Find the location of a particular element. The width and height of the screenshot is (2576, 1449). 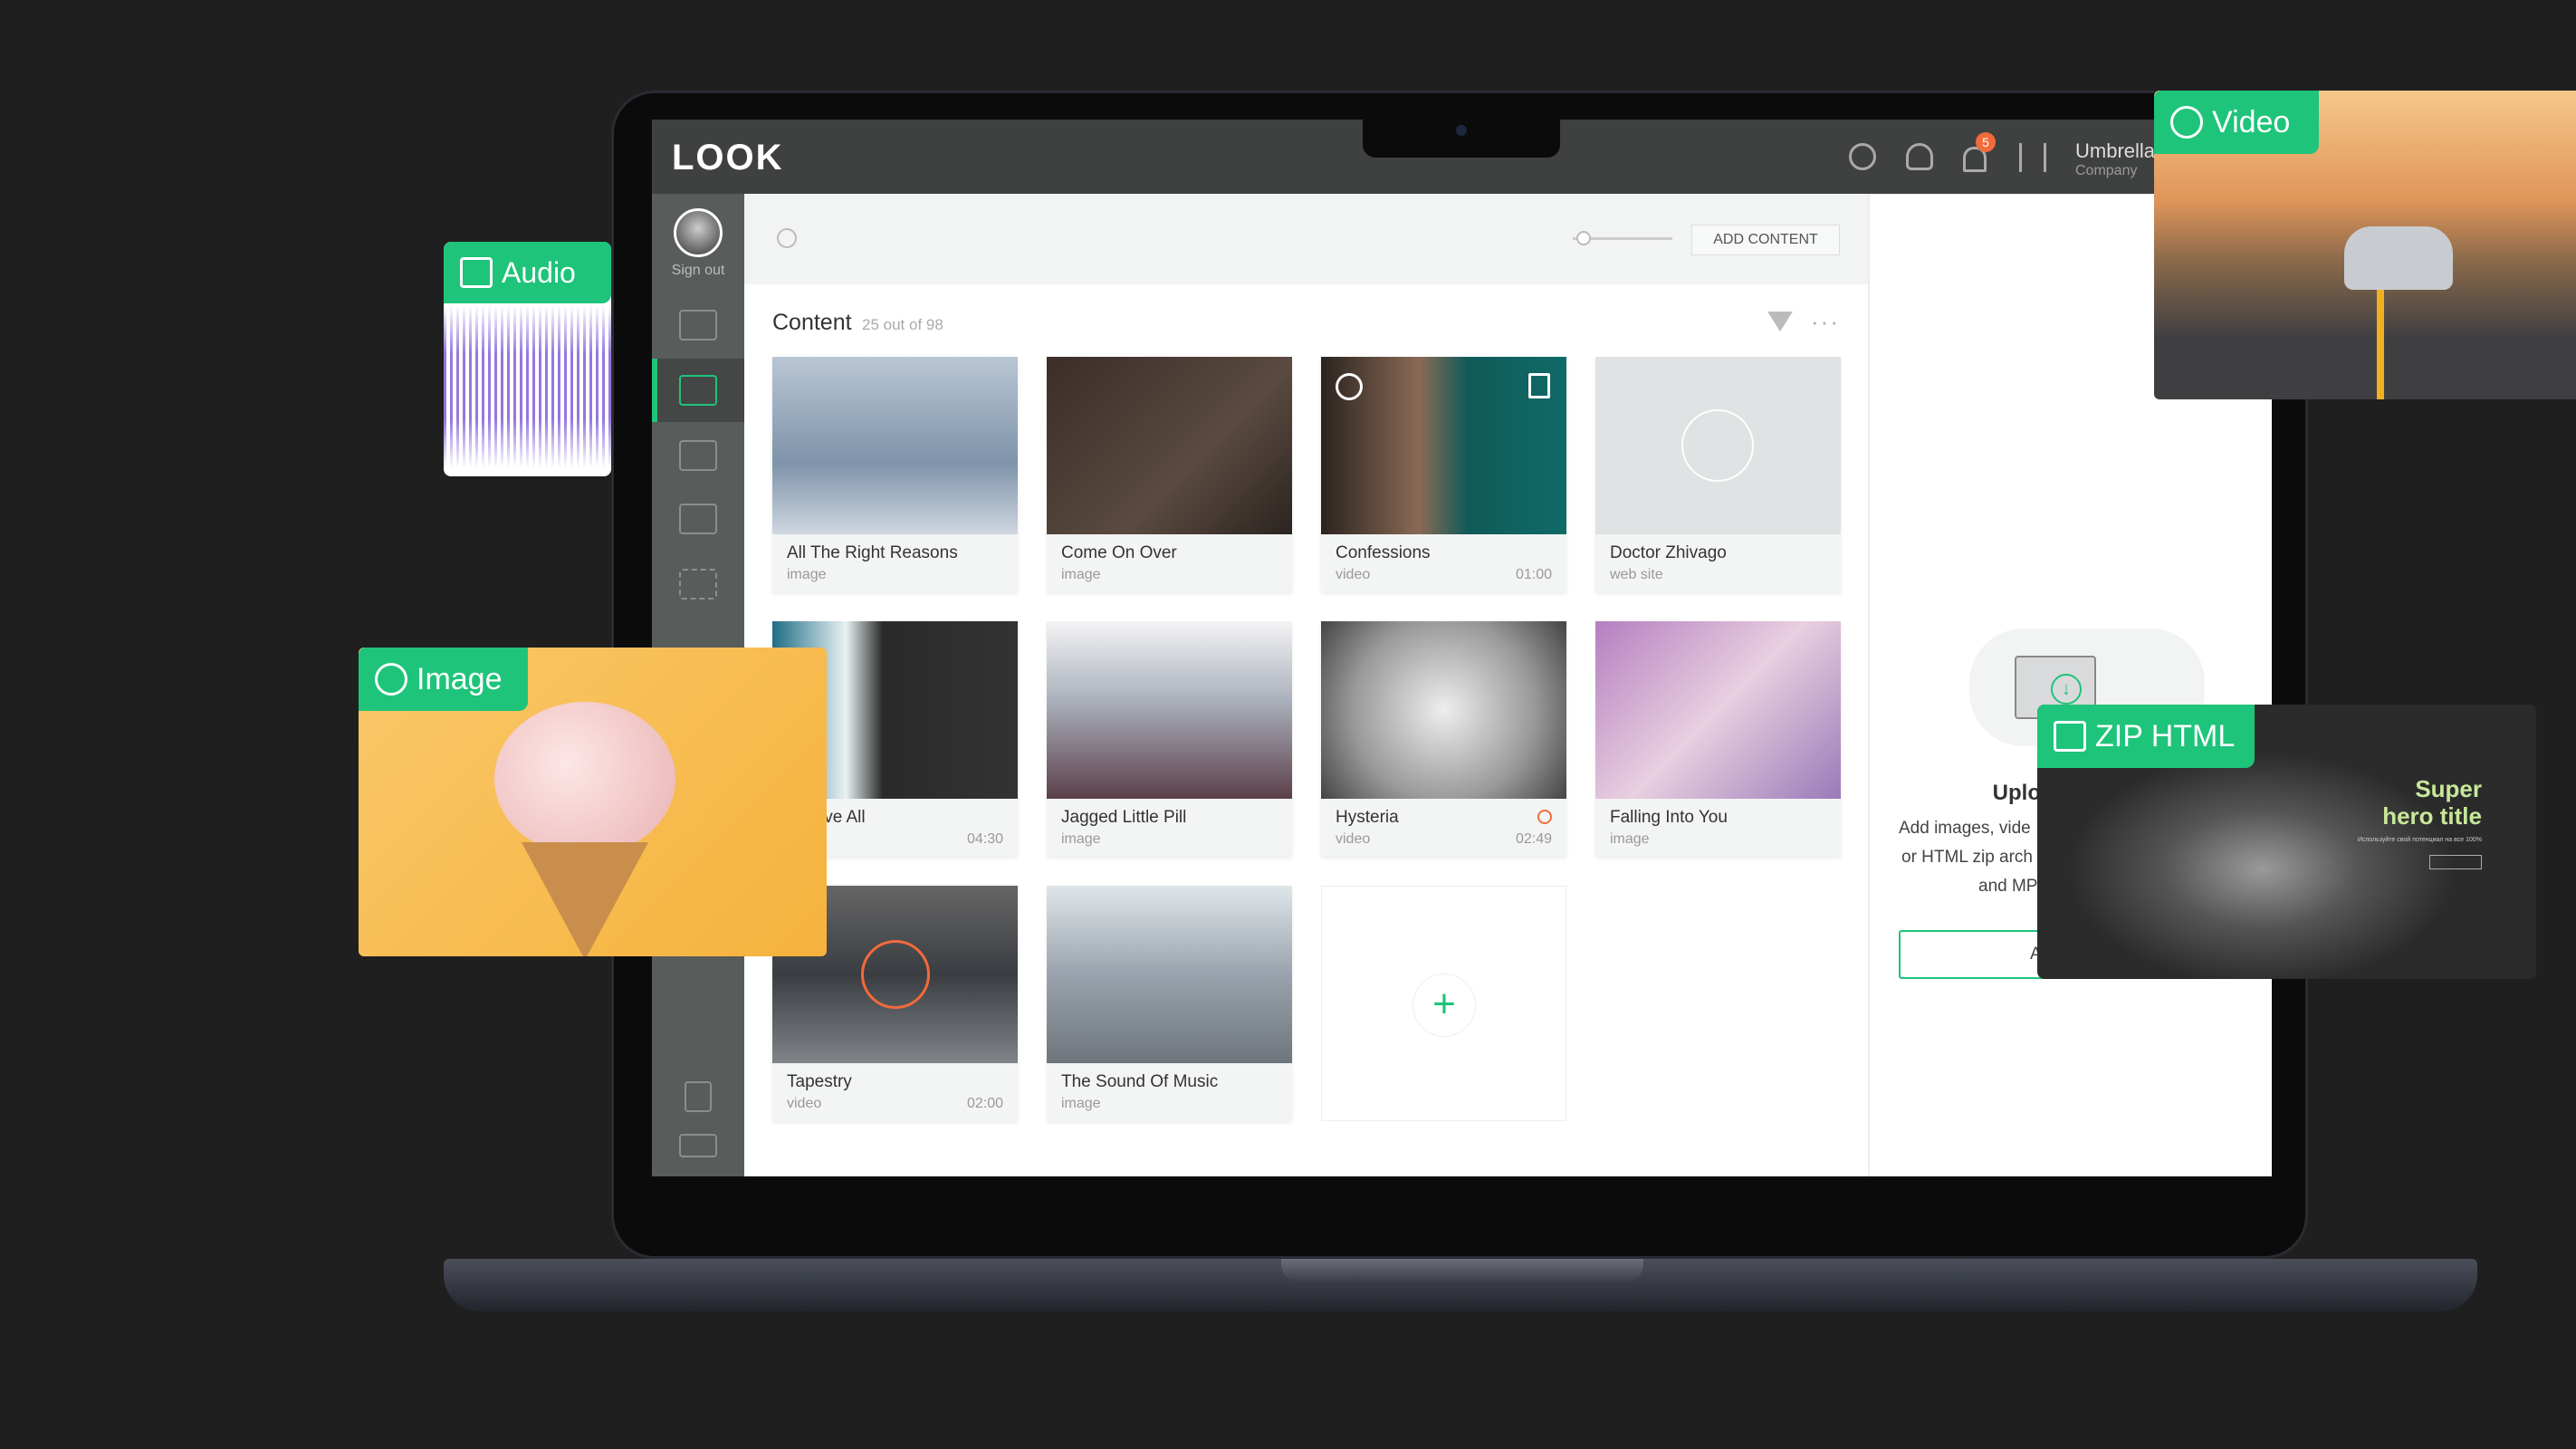

card-duration: 02:49 is located at coordinates (1533, 839).